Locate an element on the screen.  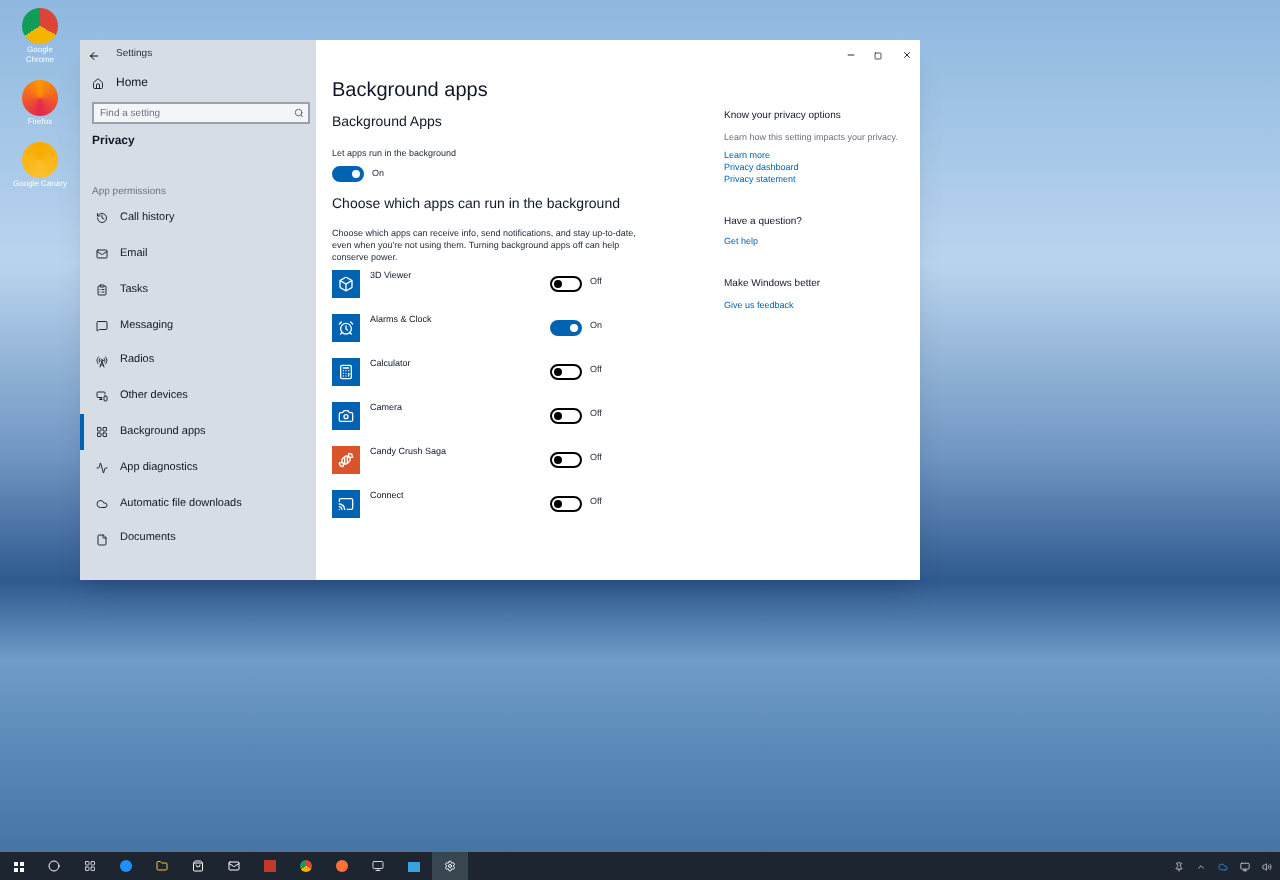
page-title: Background apps is located at coordinates (411, 92).